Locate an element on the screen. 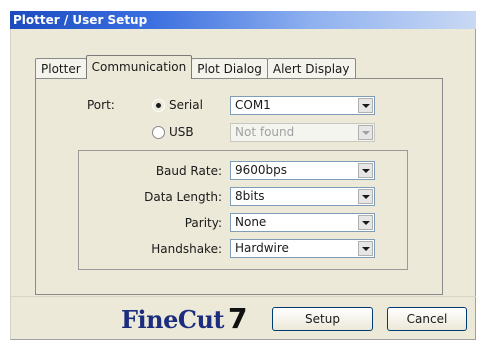 Image resolution: width=486 pixels, height=342 pixels. tab-plotter: Plotter is located at coordinates (61, 68).